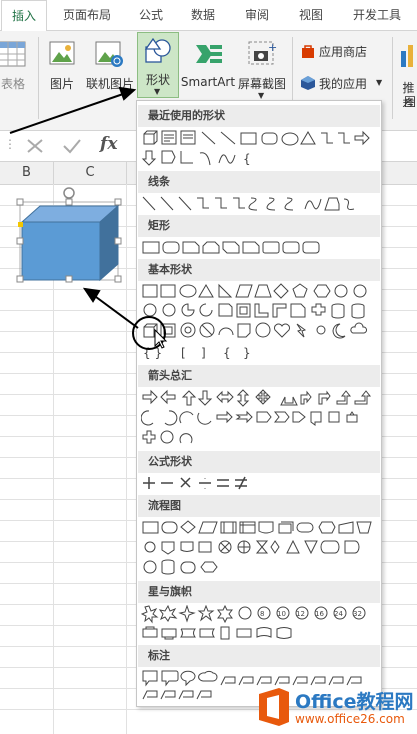  I want to click on double-arrow-line-shape, so click(185, 203).